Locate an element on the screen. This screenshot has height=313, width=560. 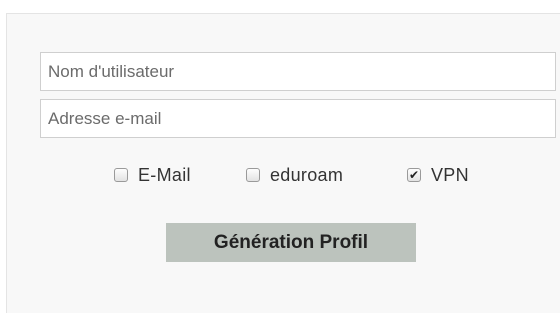
option-vpn-label: VPN is located at coordinates (450, 174).